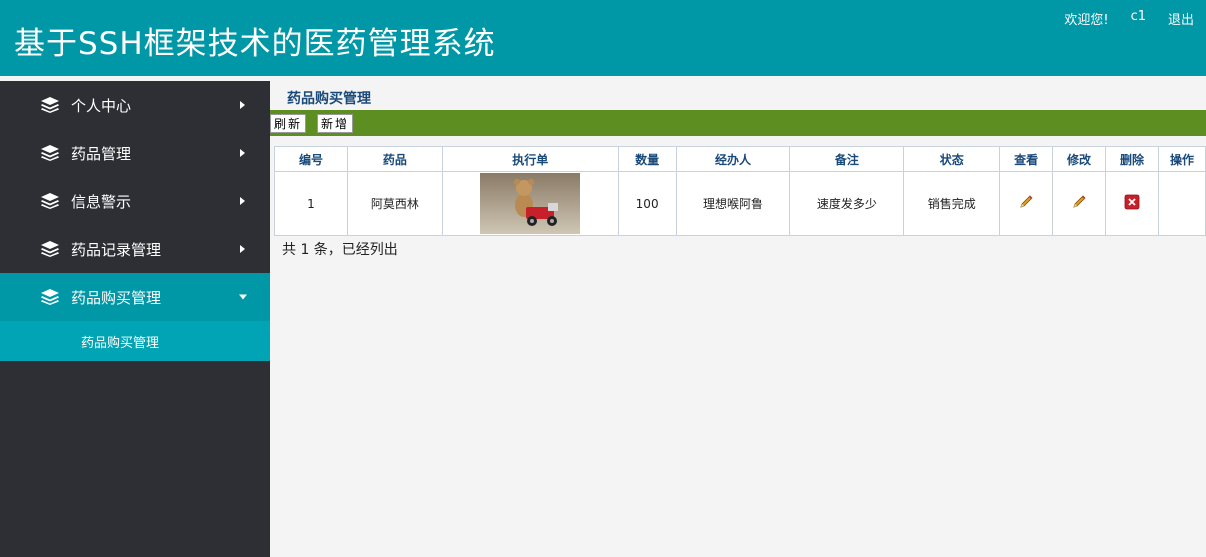  Describe the element at coordinates (116, 297) in the screenshot. I see `sidebar-item-label: 药品购买管理` at that location.